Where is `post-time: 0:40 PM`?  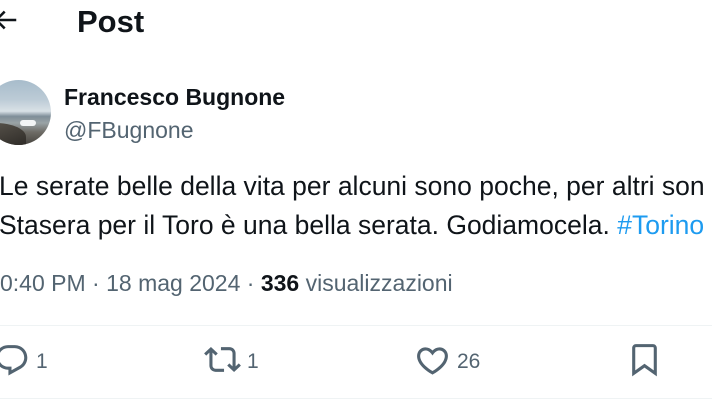 post-time: 0:40 PM is located at coordinates (43, 283).